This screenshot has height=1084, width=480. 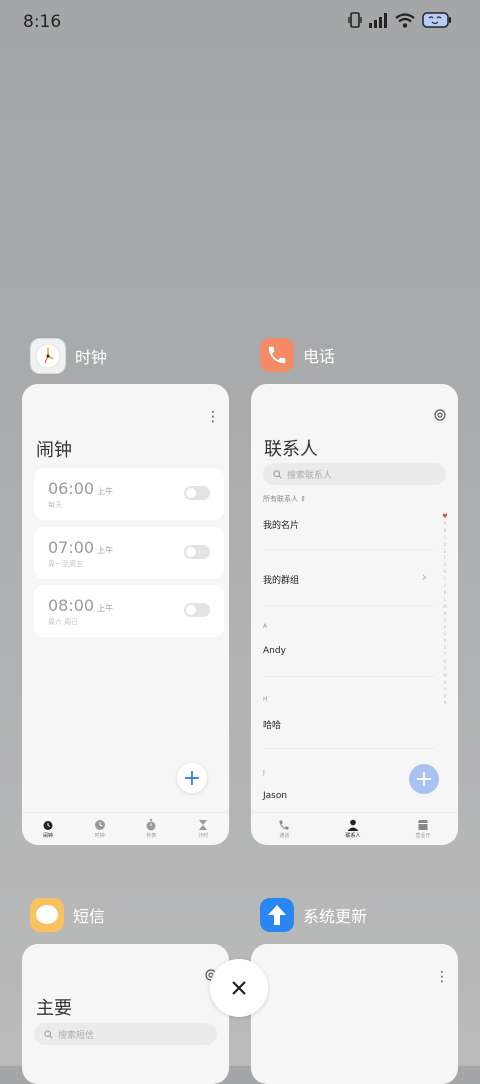 What do you see at coordinates (445, 683) in the screenshot?
I see `alphabet-index-letter: X` at bounding box center [445, 683].